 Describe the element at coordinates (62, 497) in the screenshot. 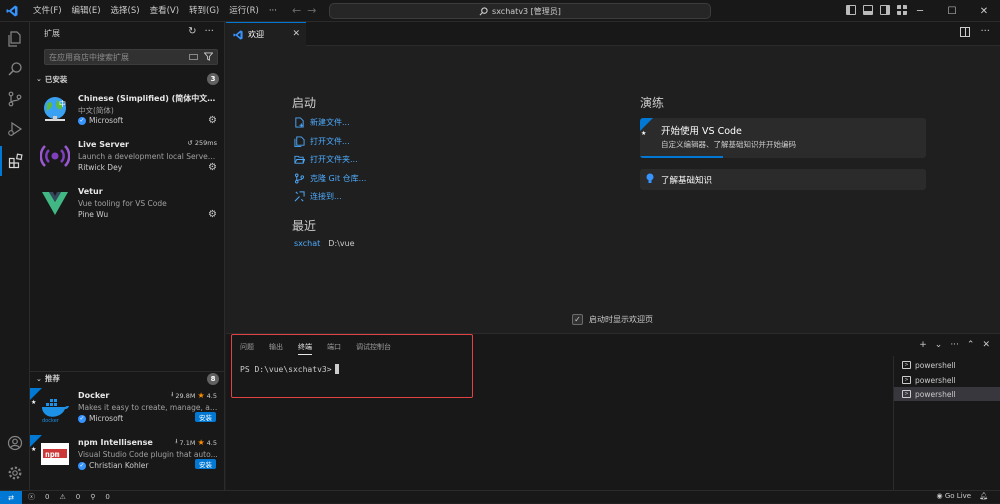

I see `warning-icon: ⚠` at that location.